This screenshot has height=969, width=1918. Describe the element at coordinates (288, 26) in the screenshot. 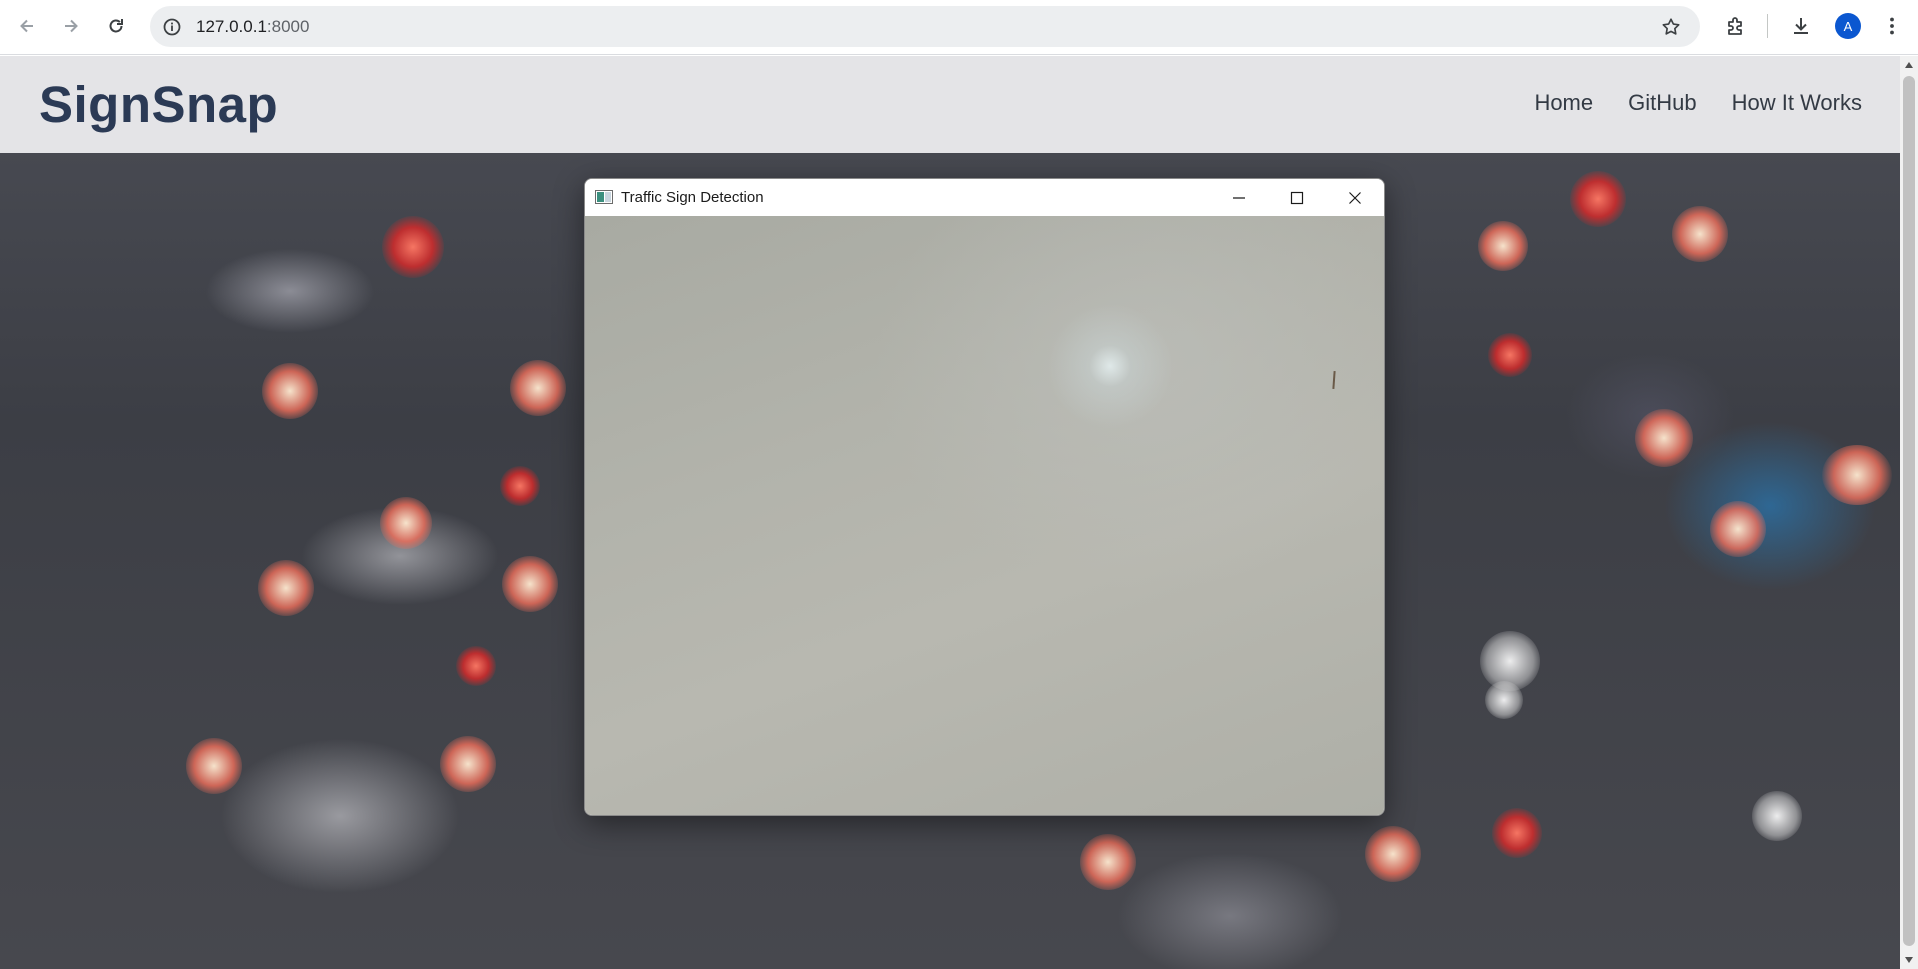

I see `url-port: :8000` at that location.